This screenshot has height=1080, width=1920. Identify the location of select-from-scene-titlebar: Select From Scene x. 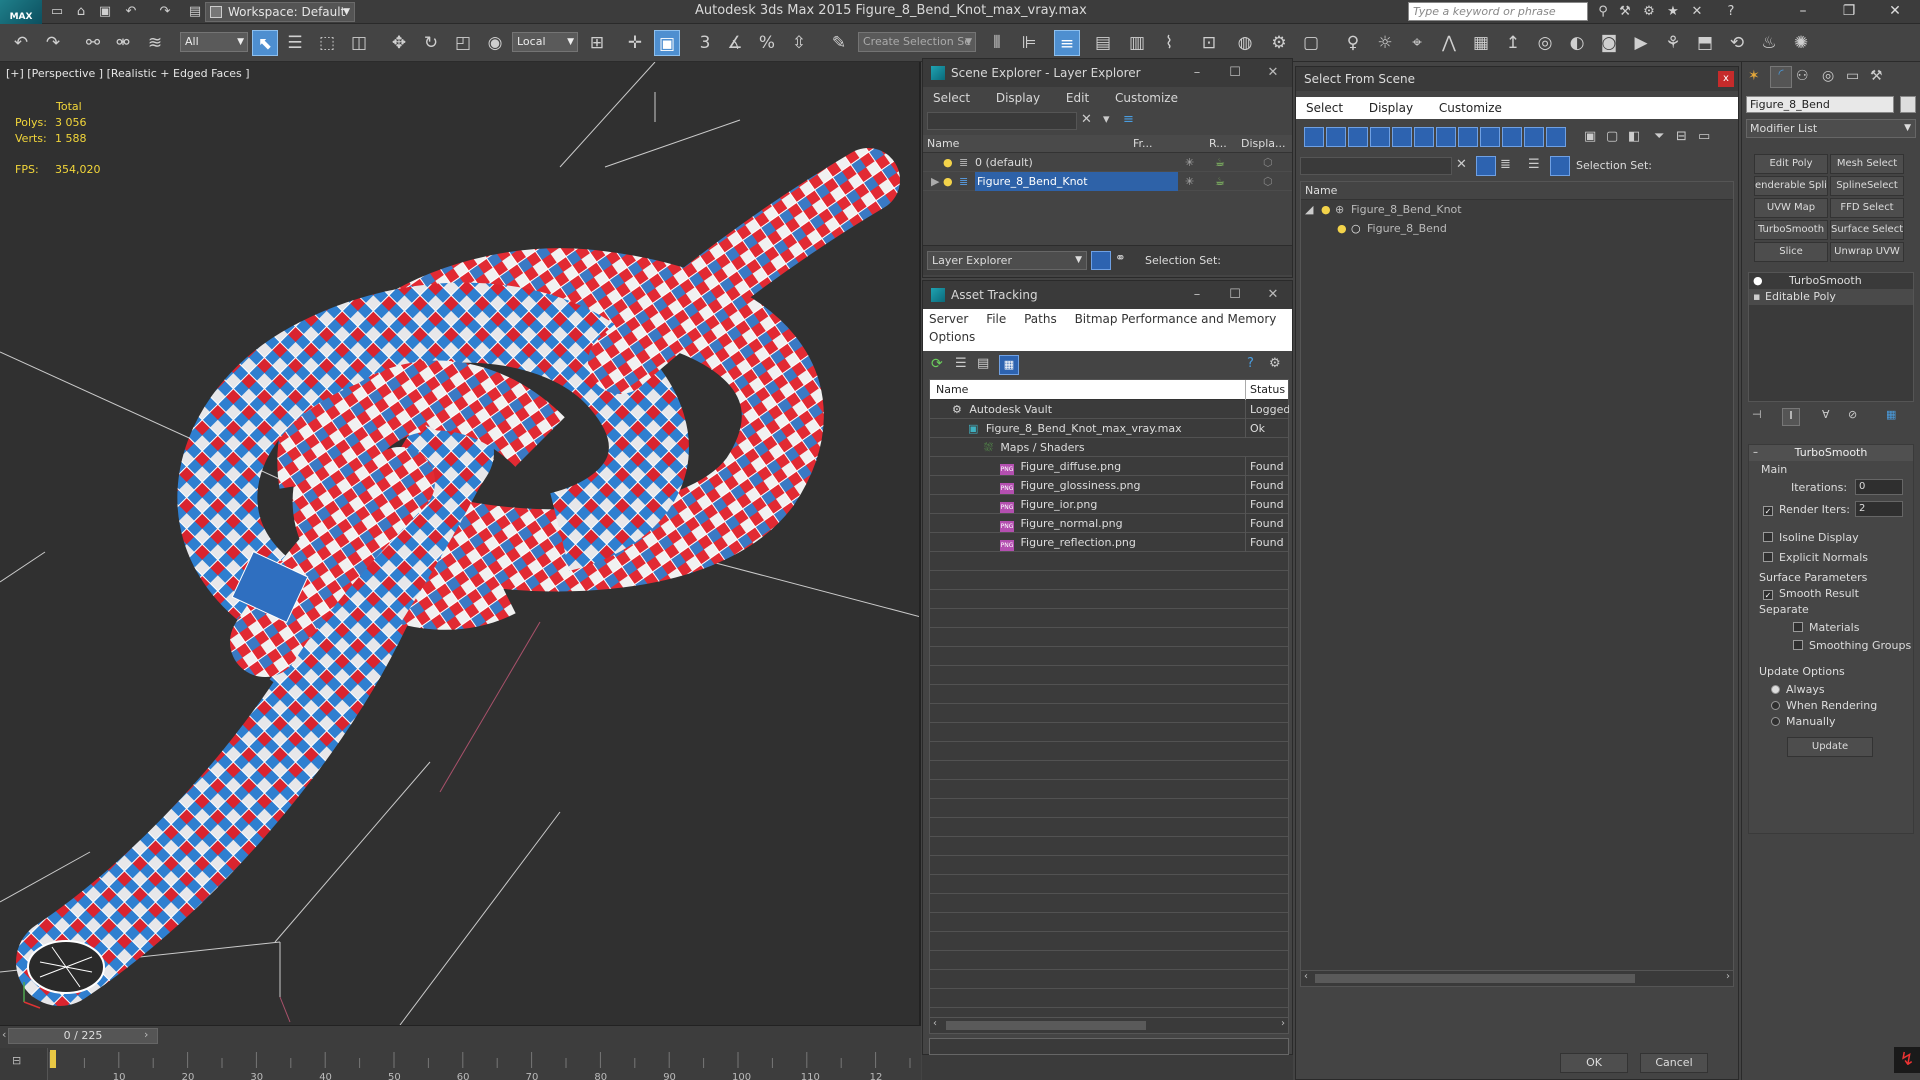
(1517, 79).